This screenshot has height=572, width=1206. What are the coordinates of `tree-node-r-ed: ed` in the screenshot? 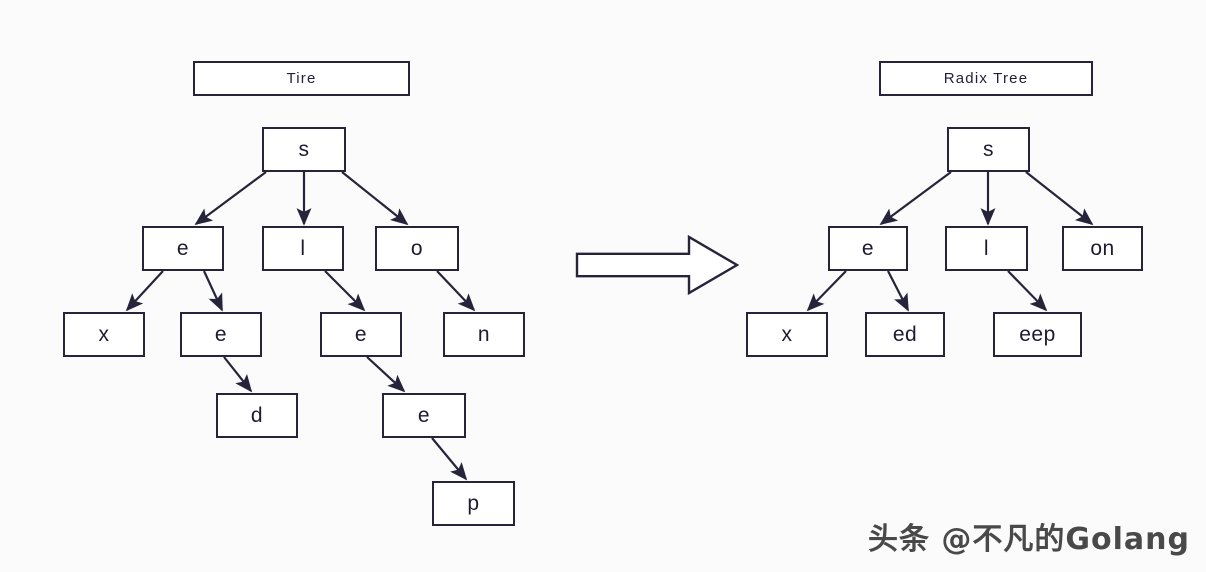 It's located at (905, 334).